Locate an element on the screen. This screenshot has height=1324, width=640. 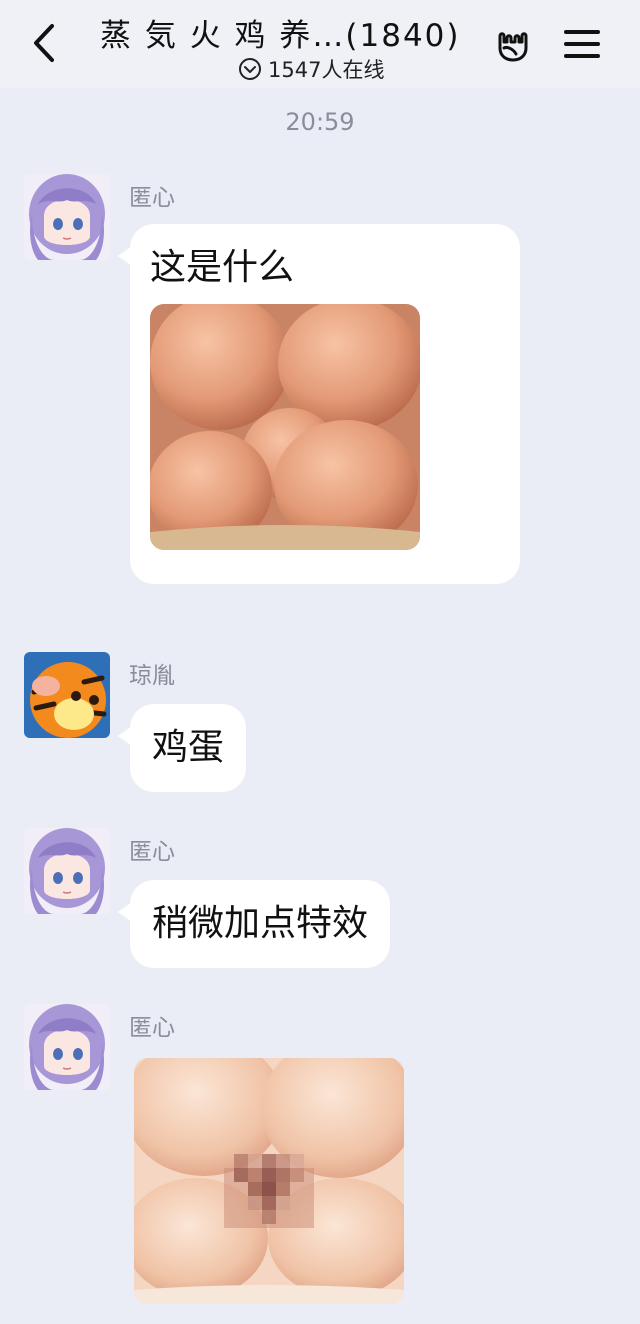
message-bubble: 鸡蛋 is located at coordinates (182, 748).